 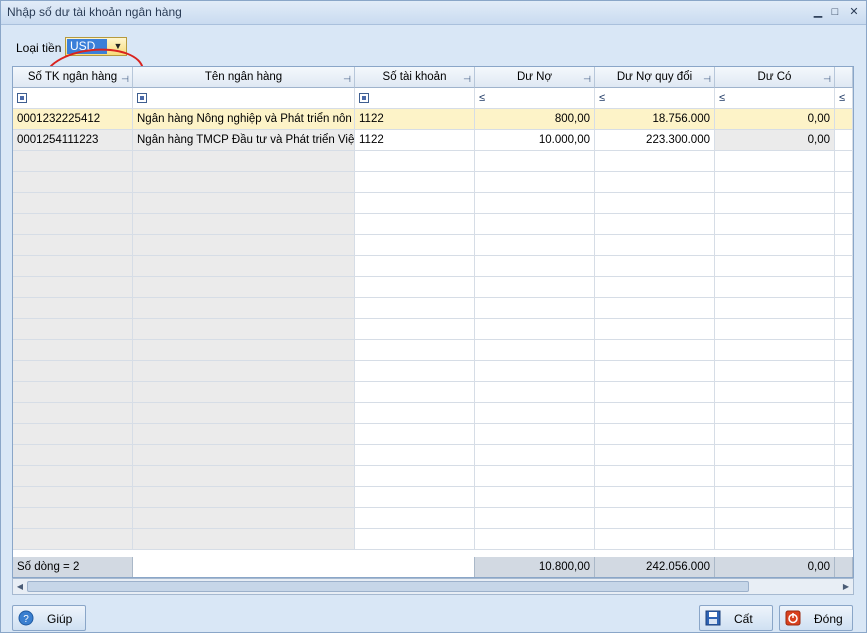 What do you see at coordinates (244, 140) in the screenshot?
I see `cell-bank-name: Ngân hàng TMCP Đầu tư và Phát triển Việ` at bounding box center [244, 140].